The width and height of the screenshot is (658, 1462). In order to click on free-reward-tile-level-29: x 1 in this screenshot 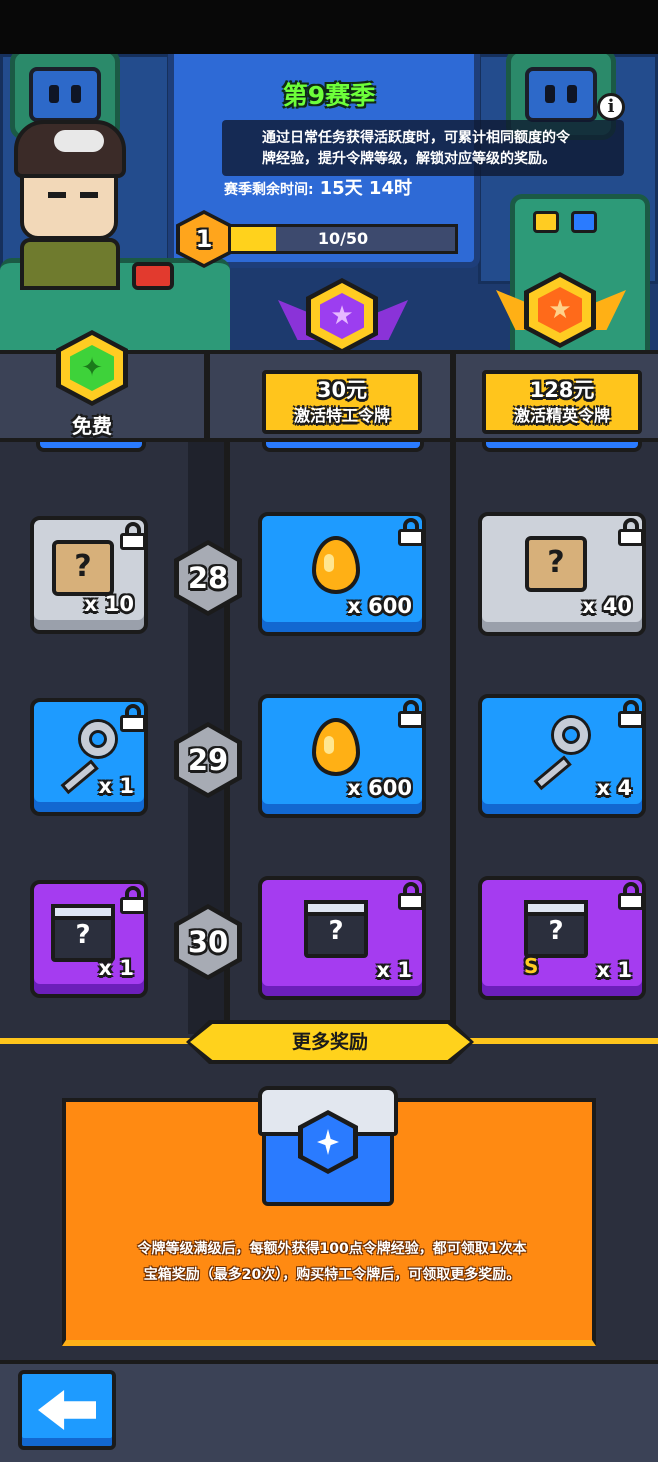, I will do `click(89, 757)`.